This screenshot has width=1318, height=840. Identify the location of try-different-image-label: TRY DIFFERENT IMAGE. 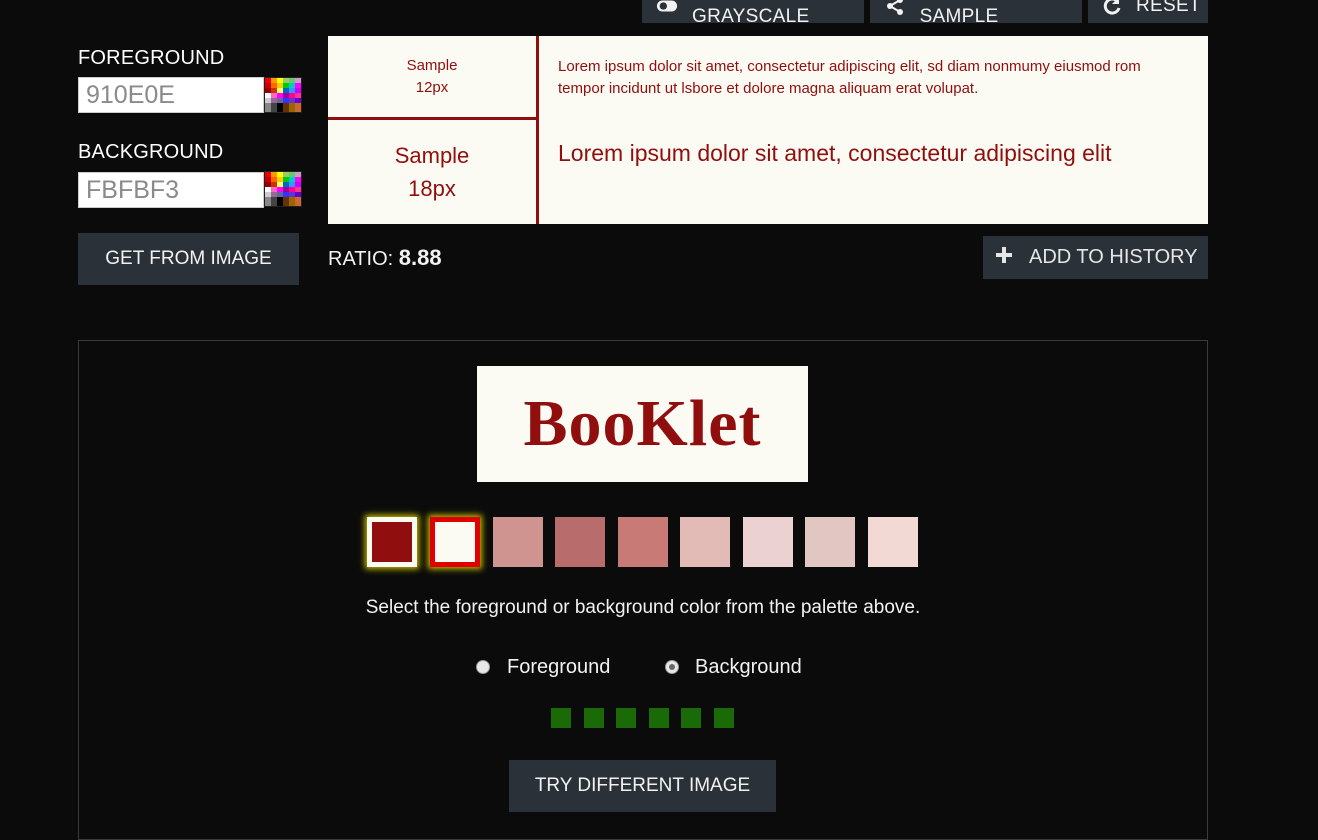
(642, 785).